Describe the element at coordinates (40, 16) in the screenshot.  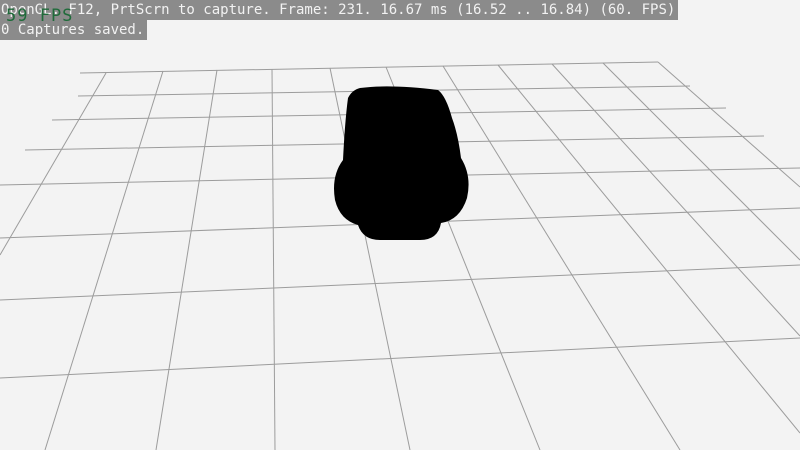
I see `fps-counter: 59 FPS` at that location.